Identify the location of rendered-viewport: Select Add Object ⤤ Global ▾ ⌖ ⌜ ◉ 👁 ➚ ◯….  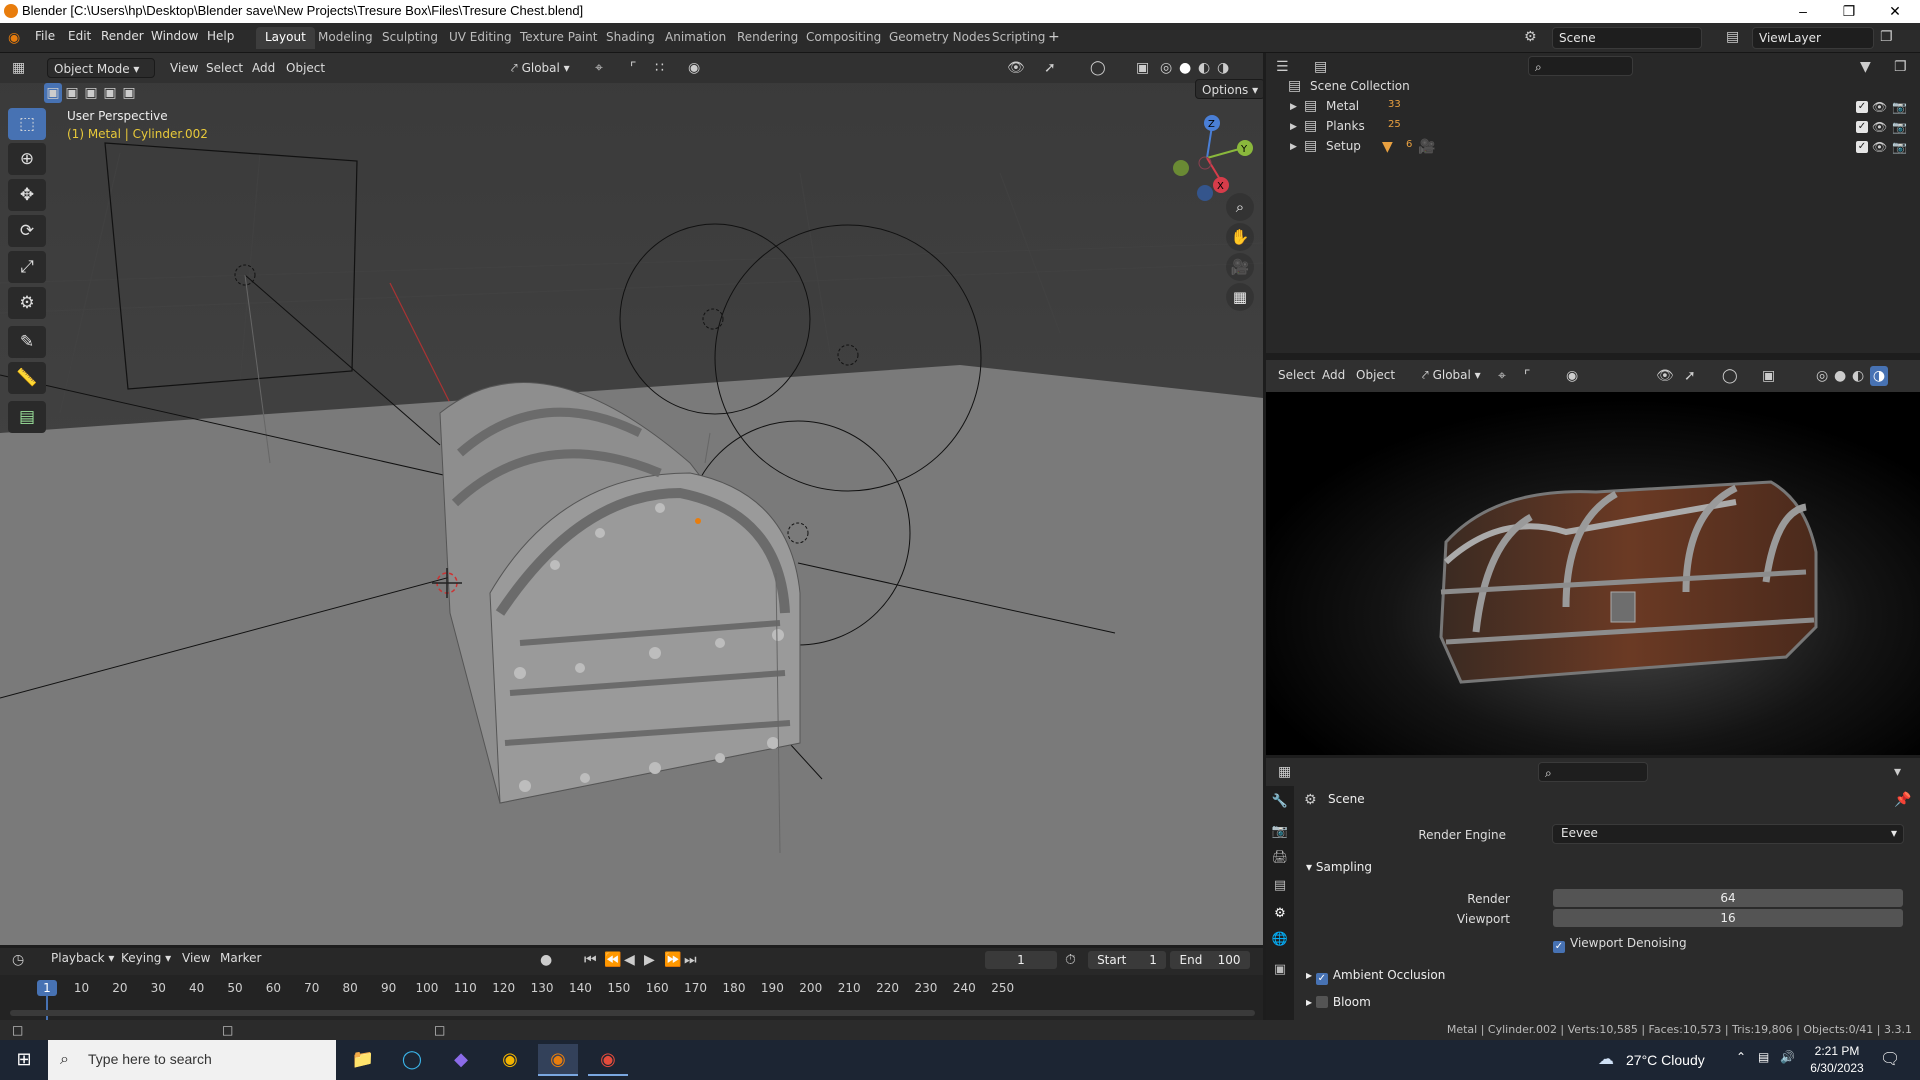
(1593, 557).